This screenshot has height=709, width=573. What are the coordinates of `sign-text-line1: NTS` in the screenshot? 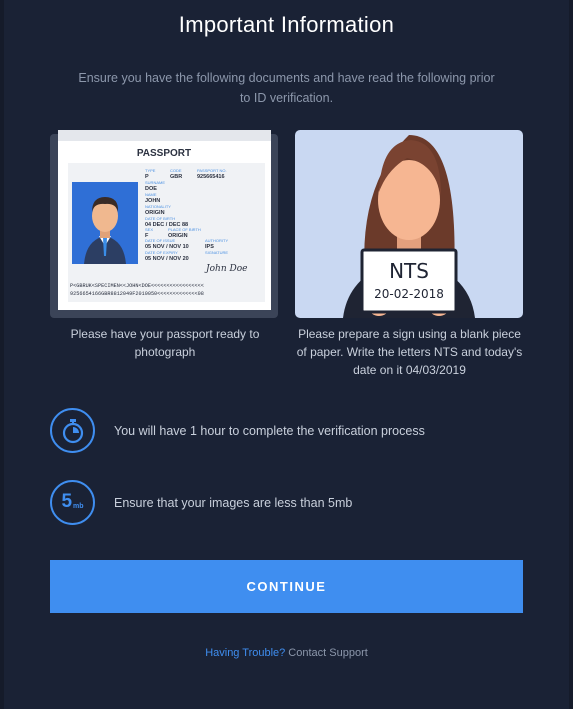 It's located at (409, 271).